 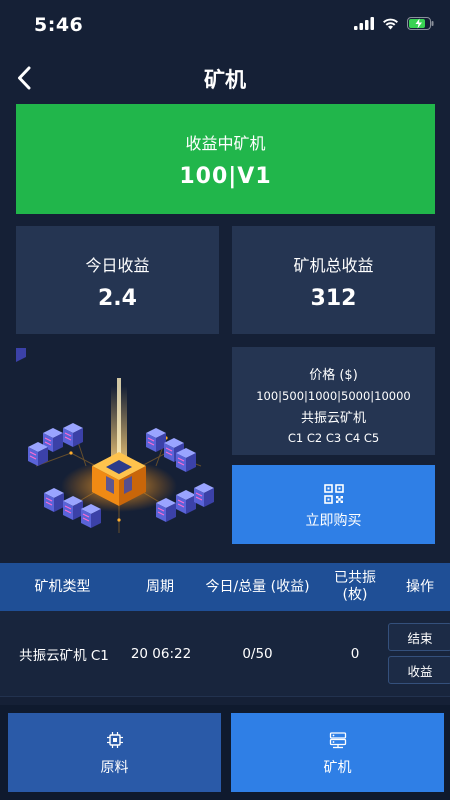 I want to click on cell-period: 20 06:22, so click(x=161, y=654).